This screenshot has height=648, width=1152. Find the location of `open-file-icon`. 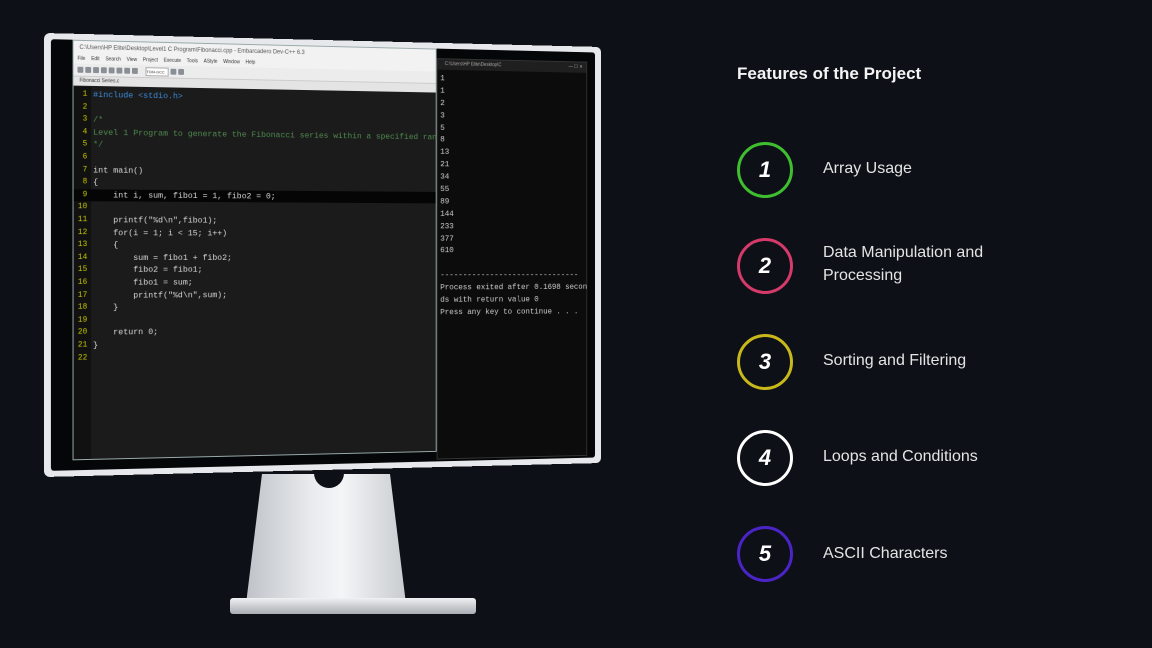

open-file-icon is located at coordinates (88, 69).